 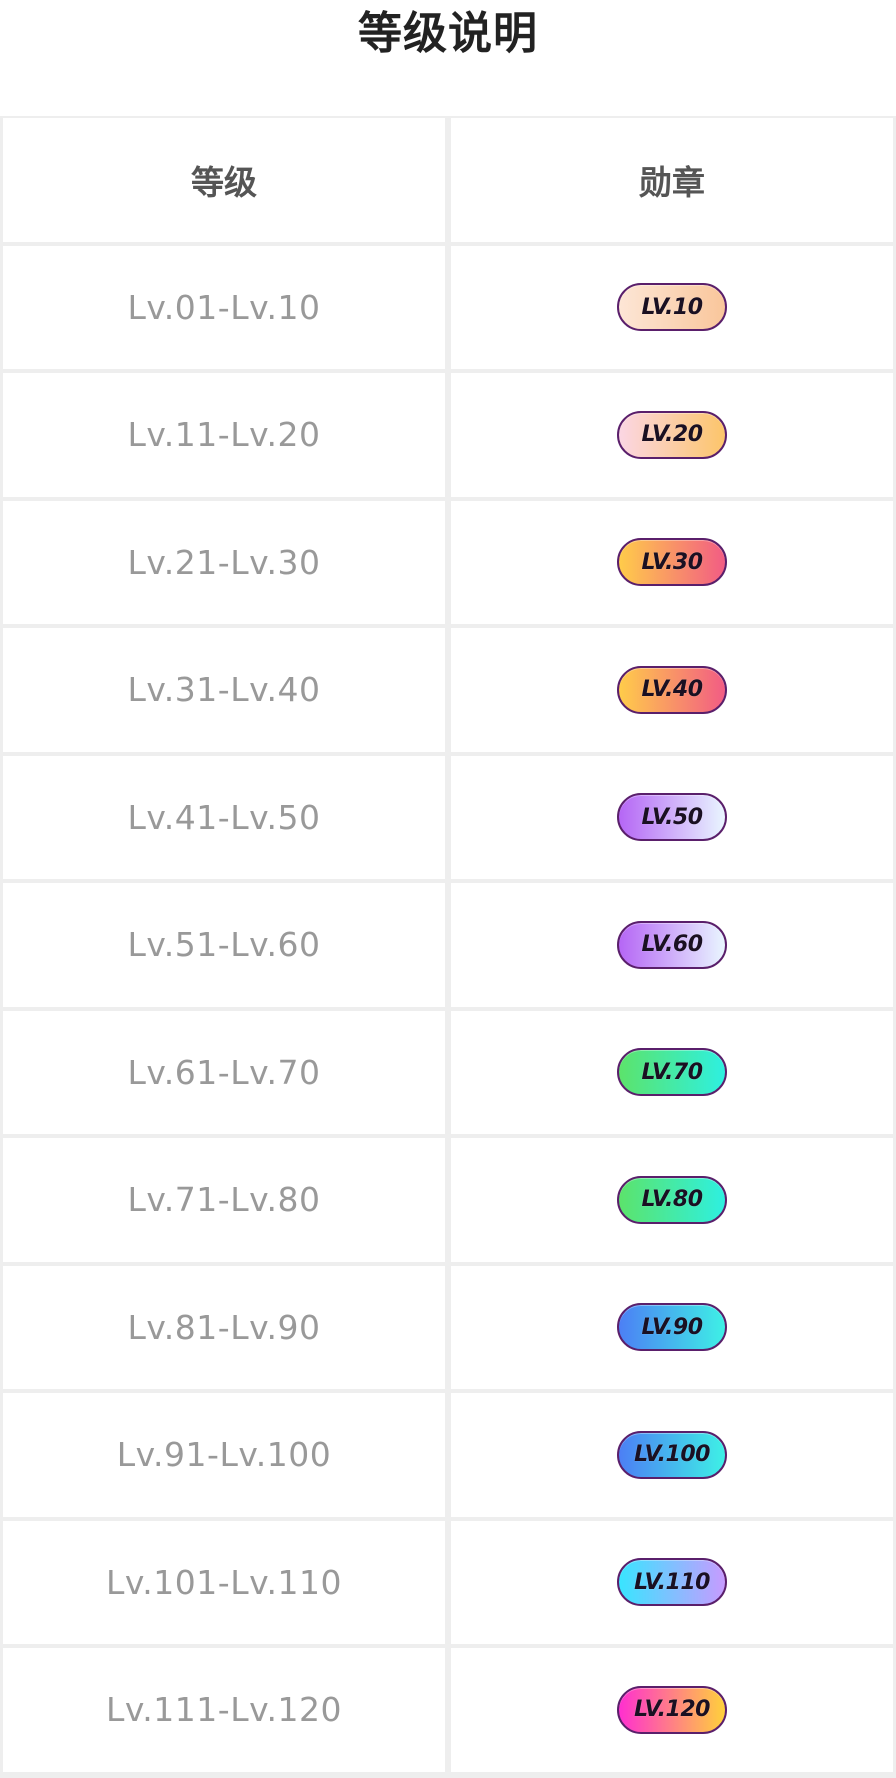 I want to click on level-range-cell: Lv.31-Lv.40, so click(x=224, y=690).